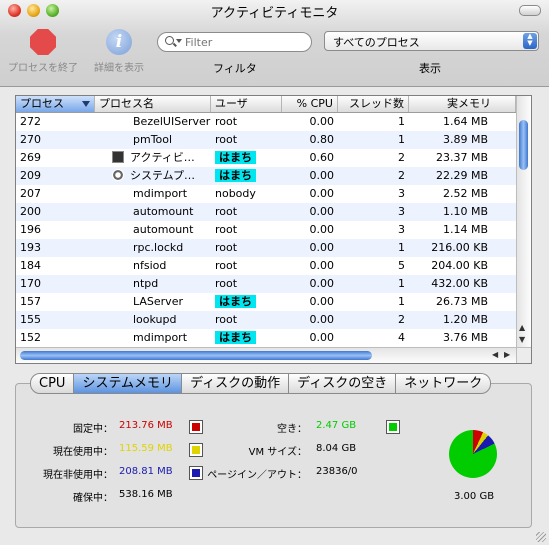 Image resolution: width=549 pixels, height=545 pixels. What do you see at coordinates (522, 327) in the screenshot?
I see `scroll-up-icon: ▲` at bounding box center [522, 327].